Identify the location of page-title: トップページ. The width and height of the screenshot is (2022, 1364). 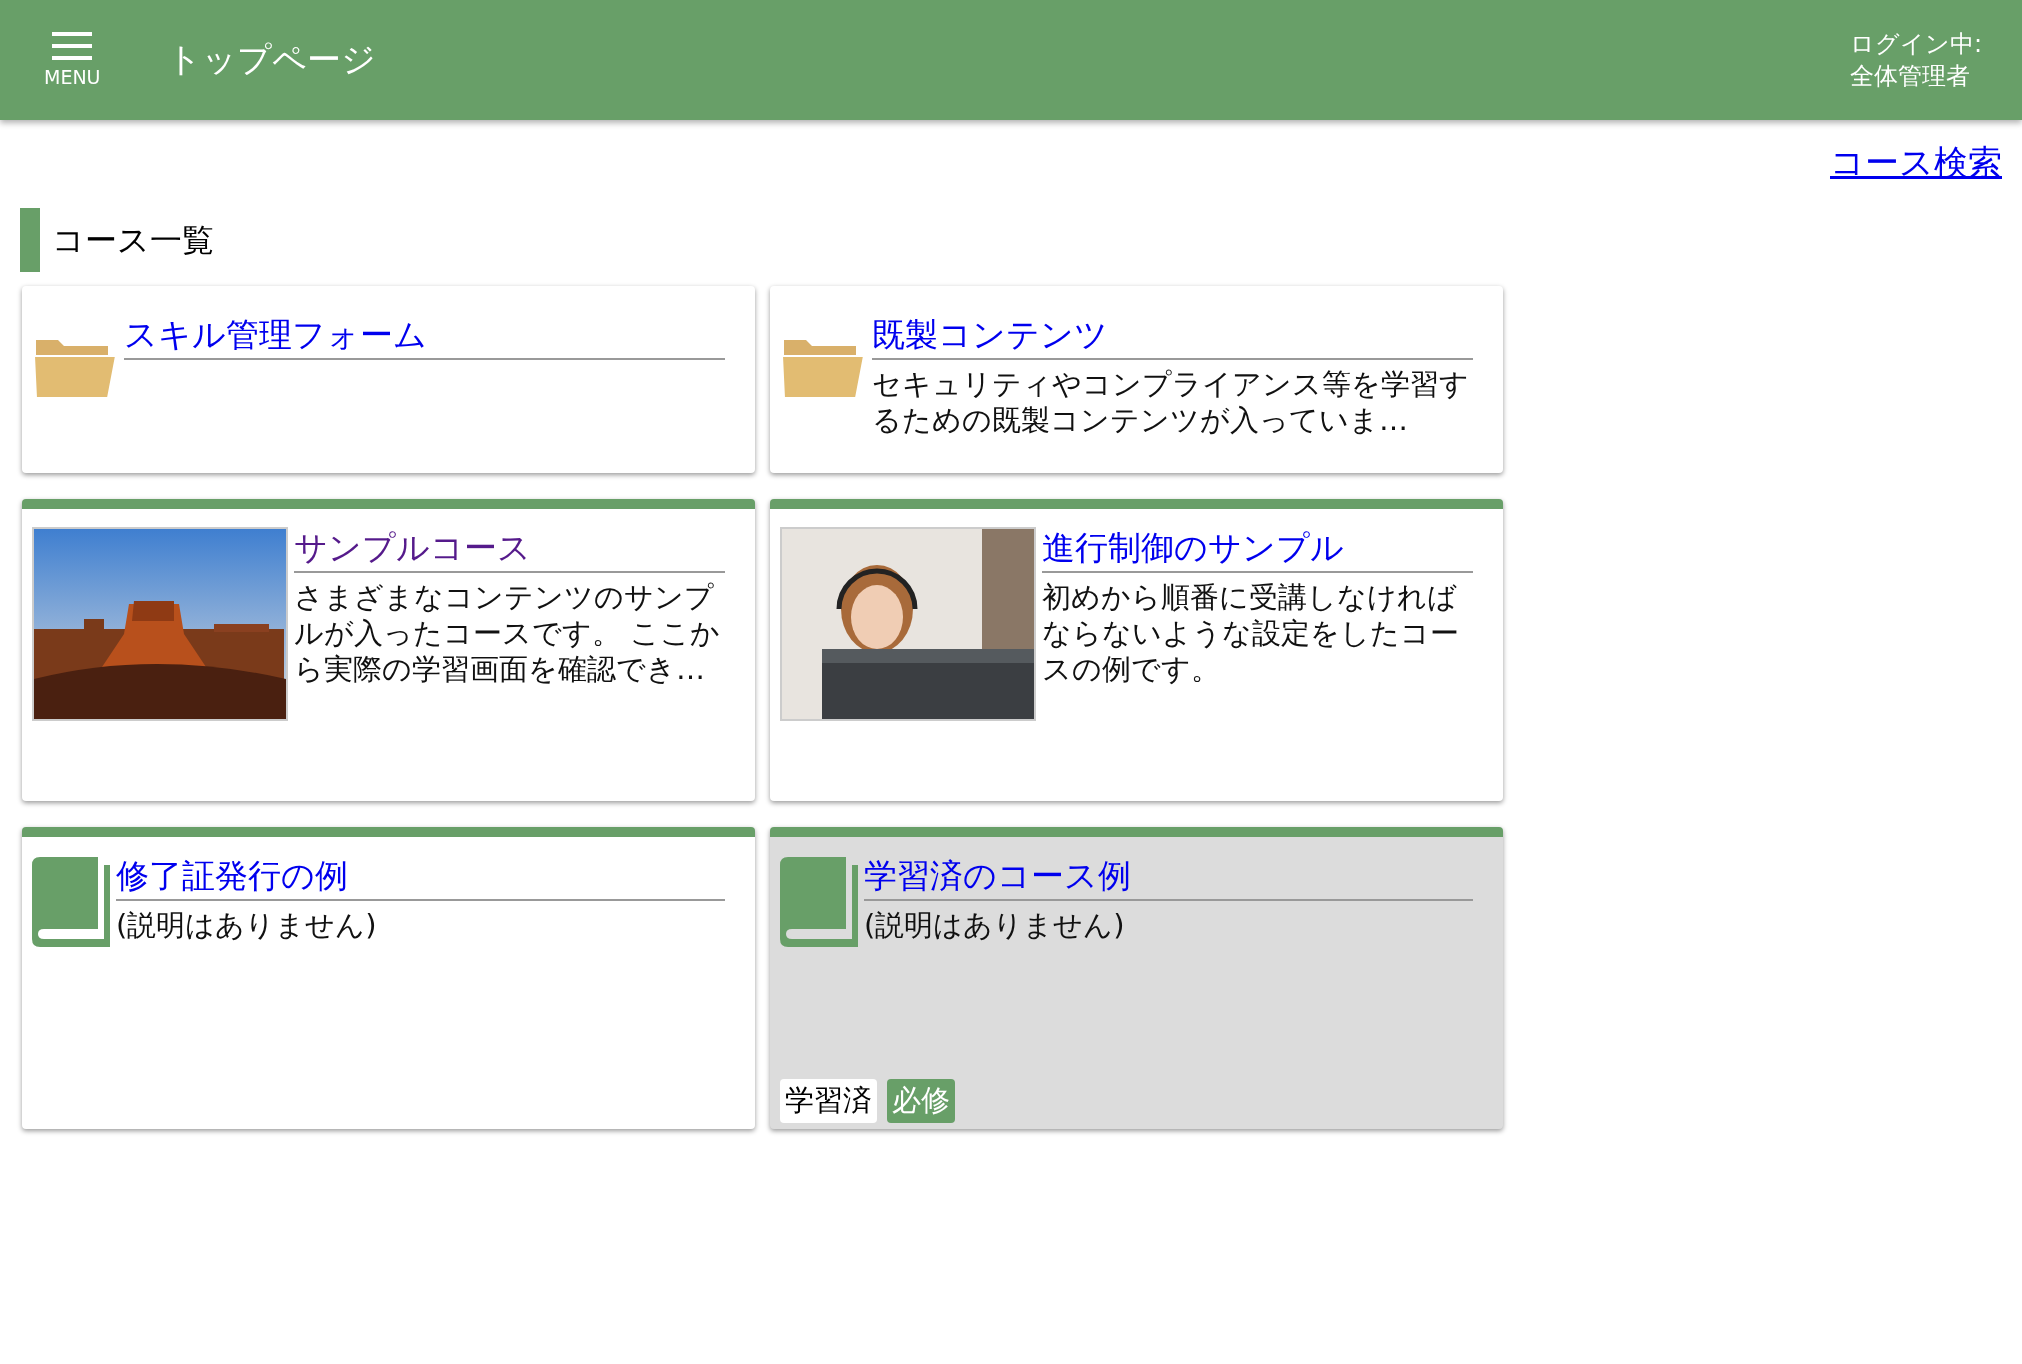
(271, 59).